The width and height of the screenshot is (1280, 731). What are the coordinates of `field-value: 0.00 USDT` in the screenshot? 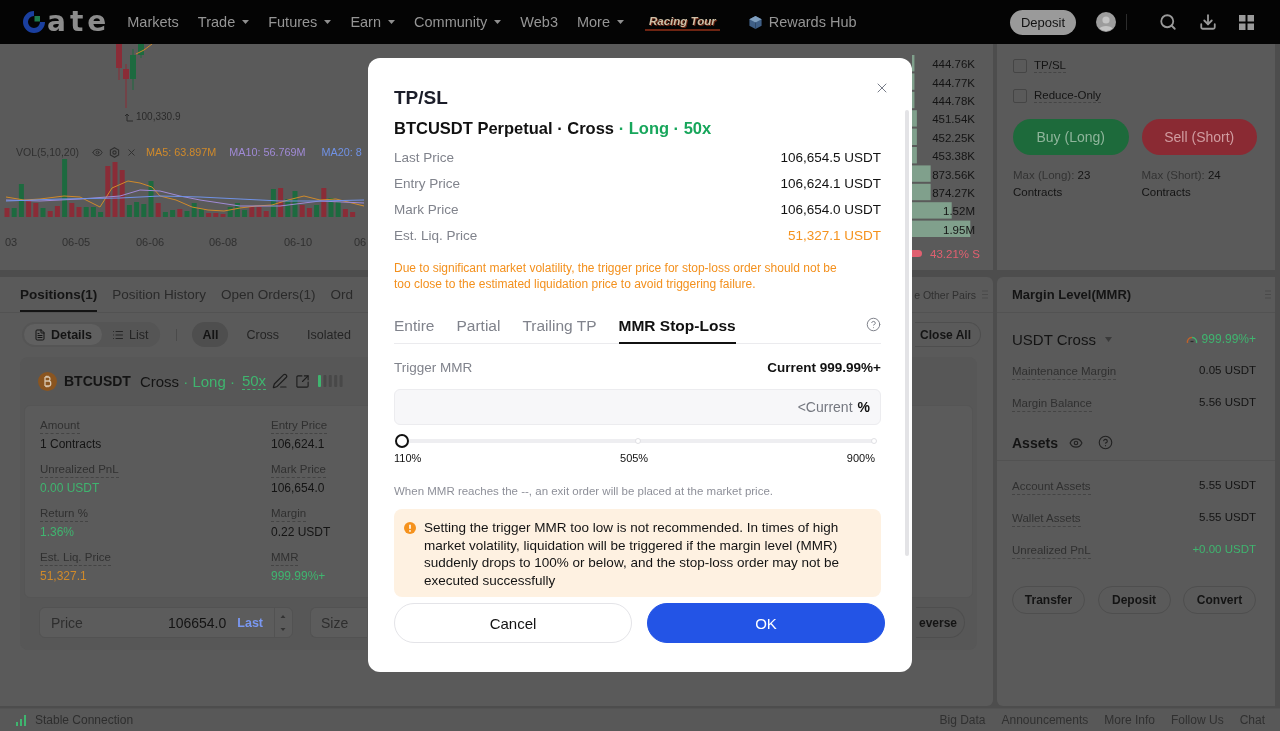 It's located at (70, 488).